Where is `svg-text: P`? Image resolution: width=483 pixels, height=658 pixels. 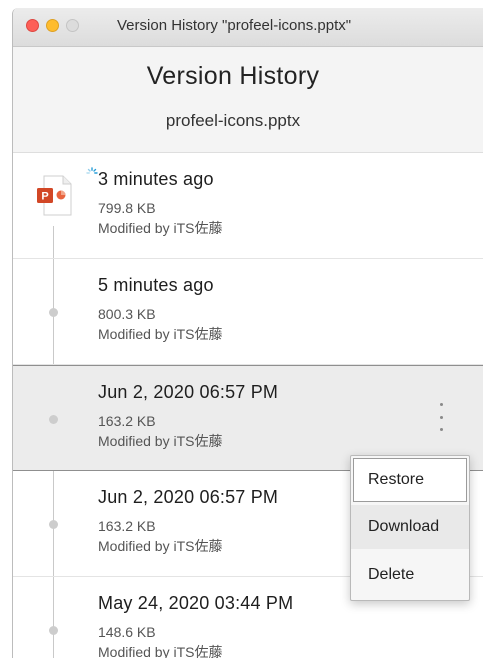 svg-text: P is located at coordinates (44, 197).